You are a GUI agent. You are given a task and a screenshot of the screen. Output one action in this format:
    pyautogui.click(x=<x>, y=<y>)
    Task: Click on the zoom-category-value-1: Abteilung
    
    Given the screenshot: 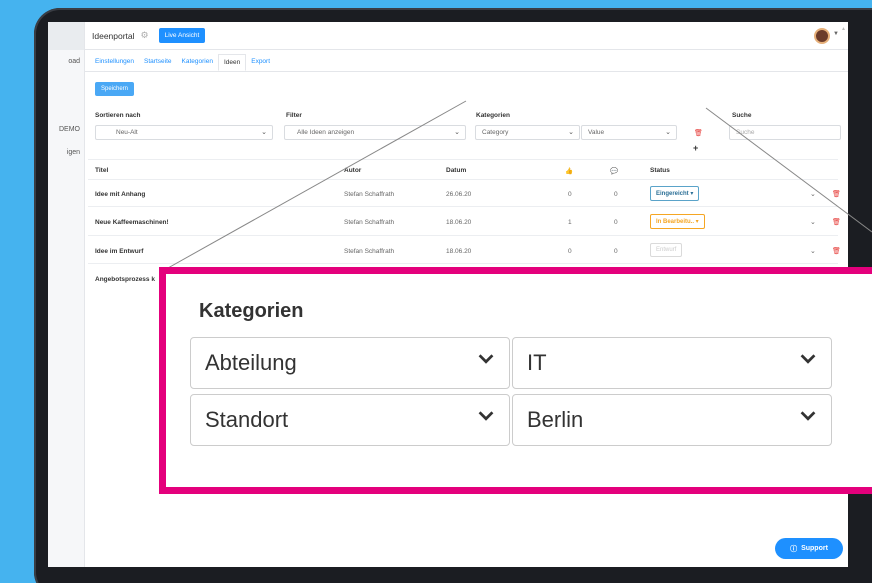 What is the action you would take?
    pyautogui.click(x=251, y=362)
    